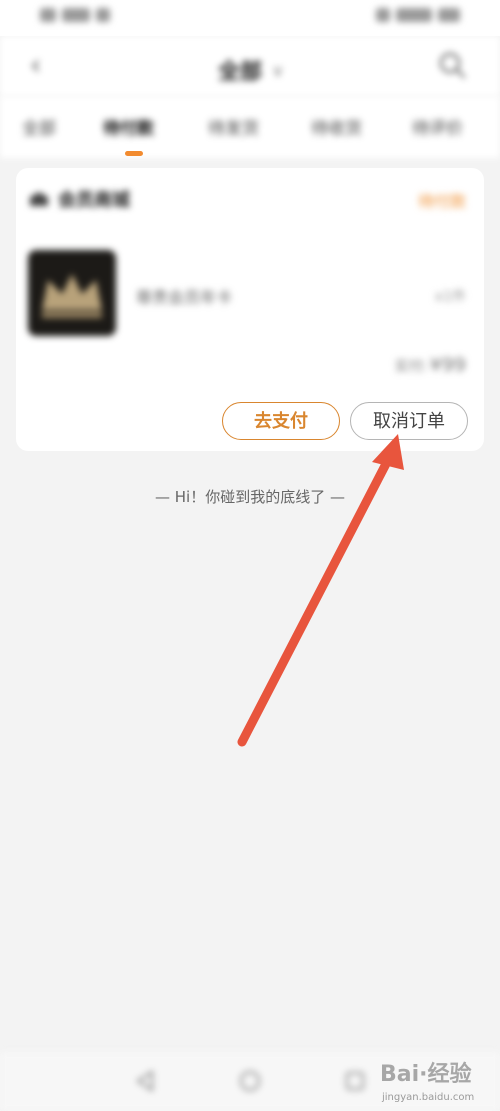 The height and width of the screenshot is (1111, 500). I want to click on annotation-arrow, so click(320, 590).